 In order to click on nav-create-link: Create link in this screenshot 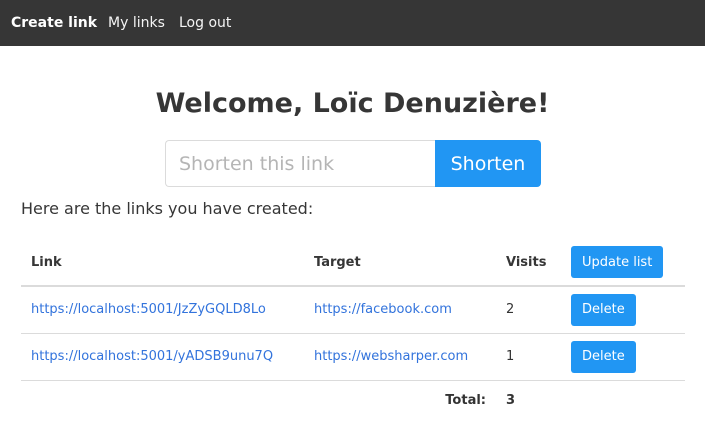, I will do `click(54, 23)`.